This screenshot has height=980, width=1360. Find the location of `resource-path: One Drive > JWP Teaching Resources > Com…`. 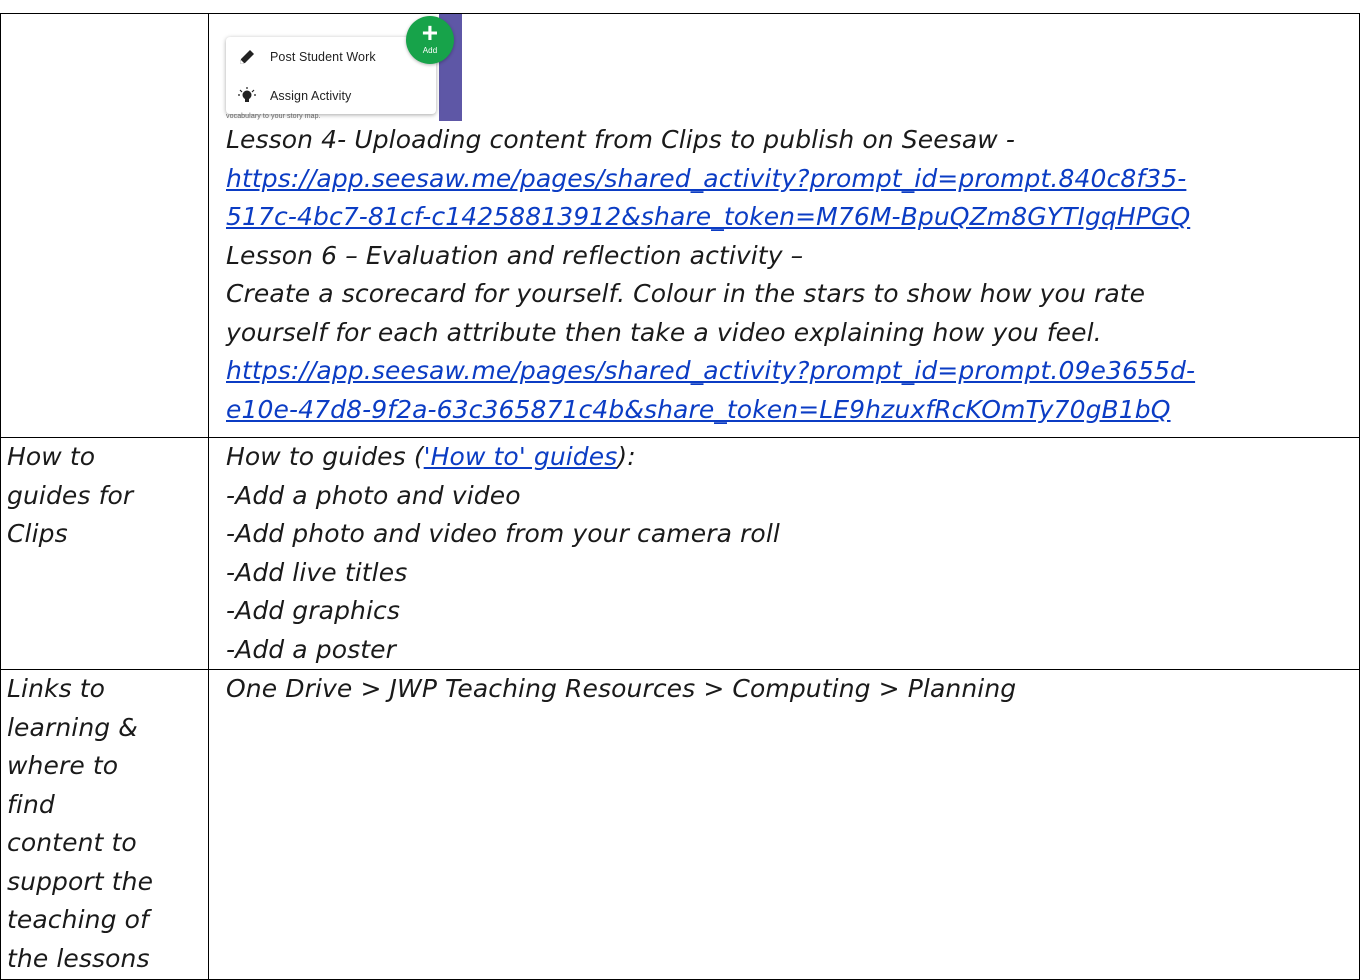

resource-path: One Drive > JWP Teaching Resources > Com… is located at coordinates (621, 688).